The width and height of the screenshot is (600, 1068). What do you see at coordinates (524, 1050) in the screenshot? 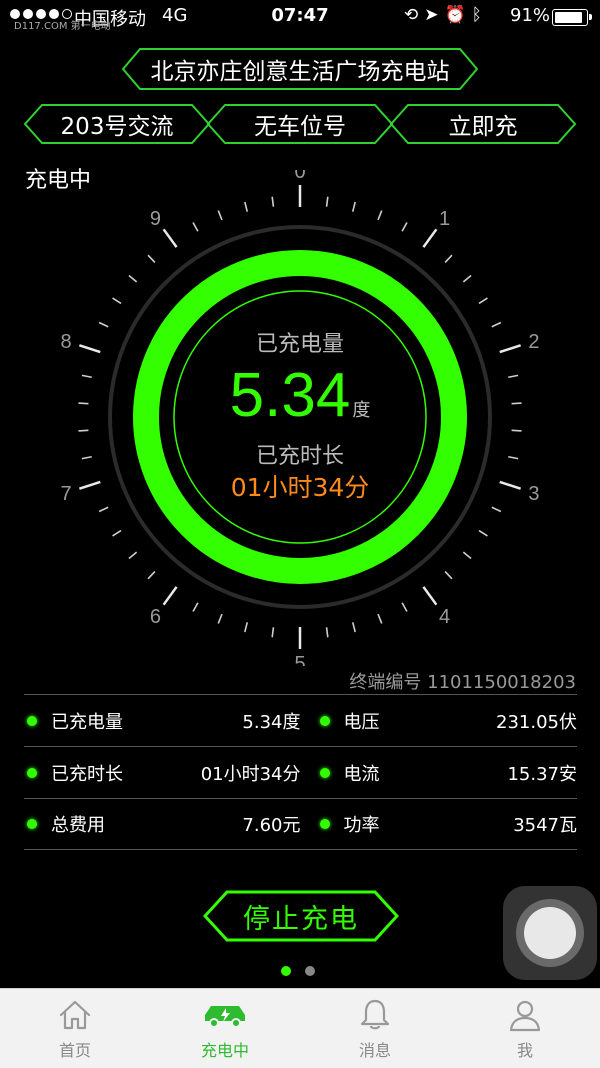
I see `tab-label: 我` at bounding box center [524, 1050].